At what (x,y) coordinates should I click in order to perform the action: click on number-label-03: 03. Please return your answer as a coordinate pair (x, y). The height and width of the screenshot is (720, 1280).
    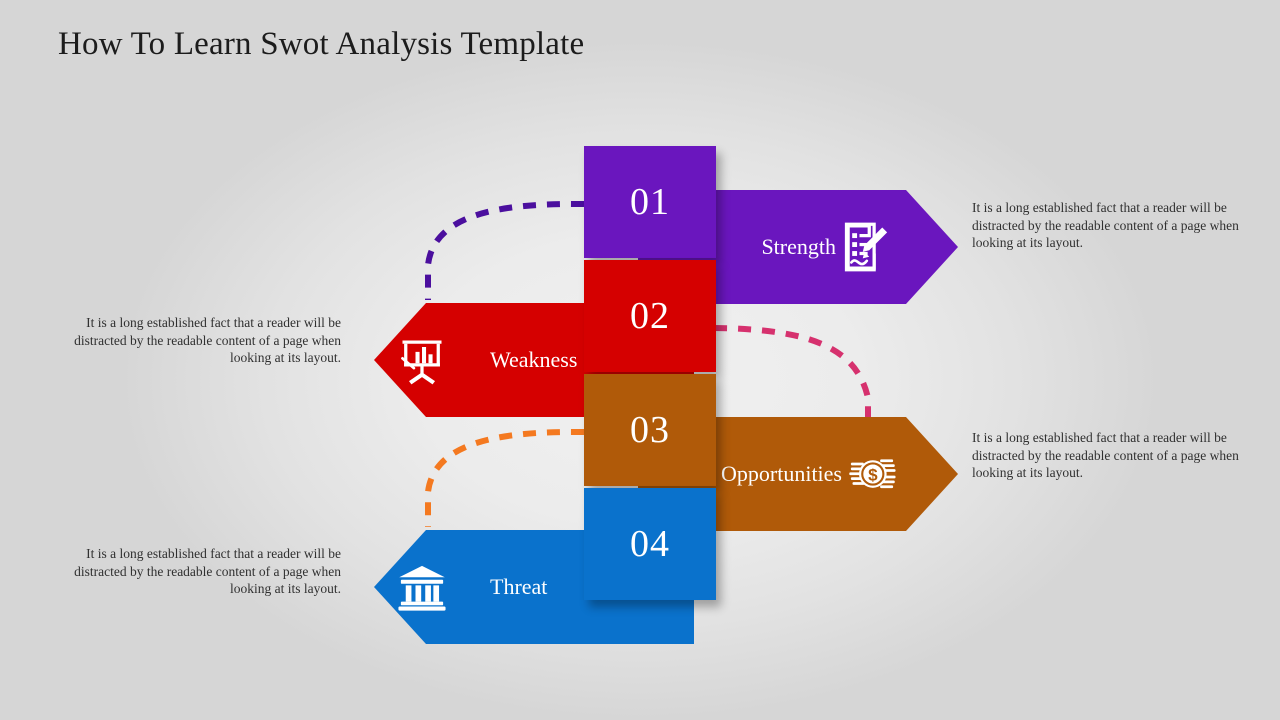
    Looking at the image, I should click on (650, 430).